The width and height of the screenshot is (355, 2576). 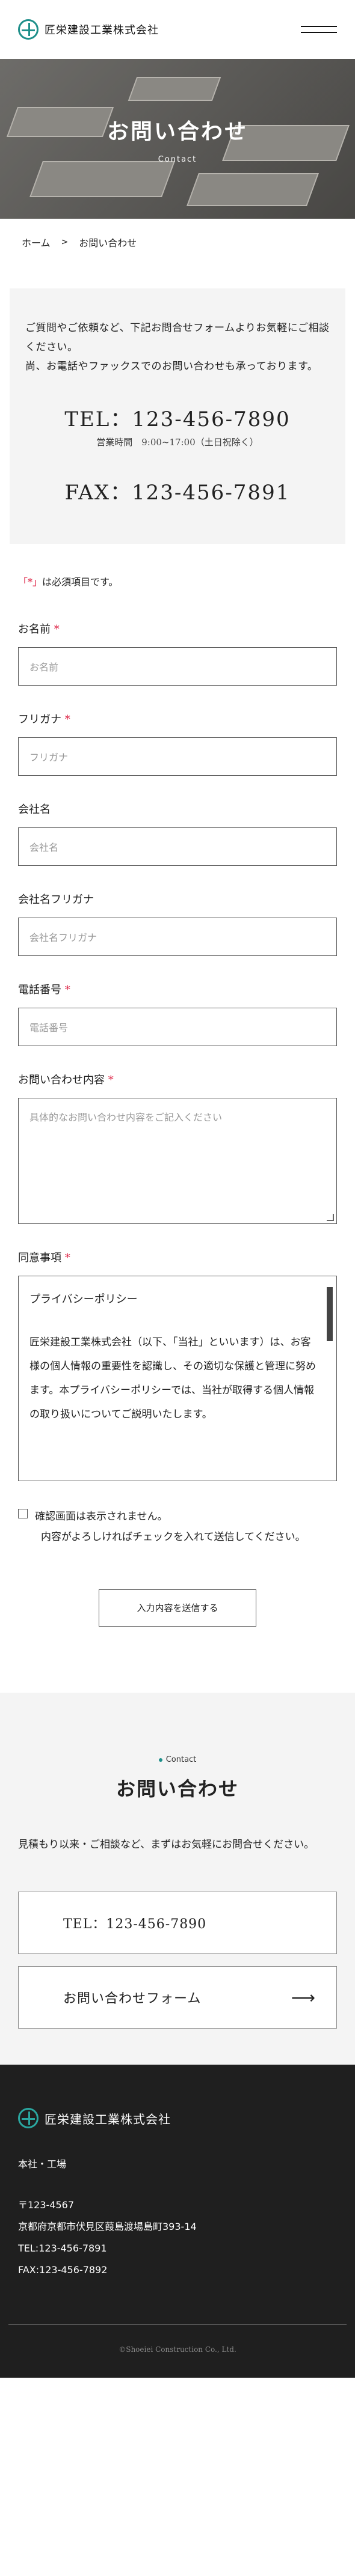 I want to click on field-company-furigana: 会社名フリガナ 会社名フリガナ, so click(x=177, y=923).